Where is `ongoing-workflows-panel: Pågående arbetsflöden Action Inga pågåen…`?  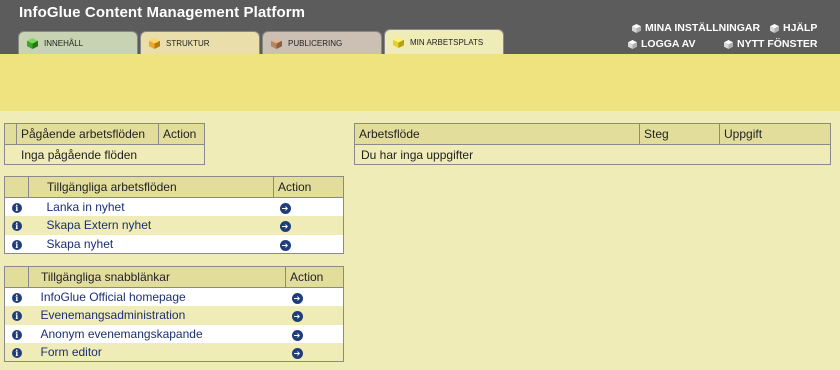 ongoing-workflows-panel: Pågående arbetsflöden Action Inga pågåen… is located at coordinates (104, 144).